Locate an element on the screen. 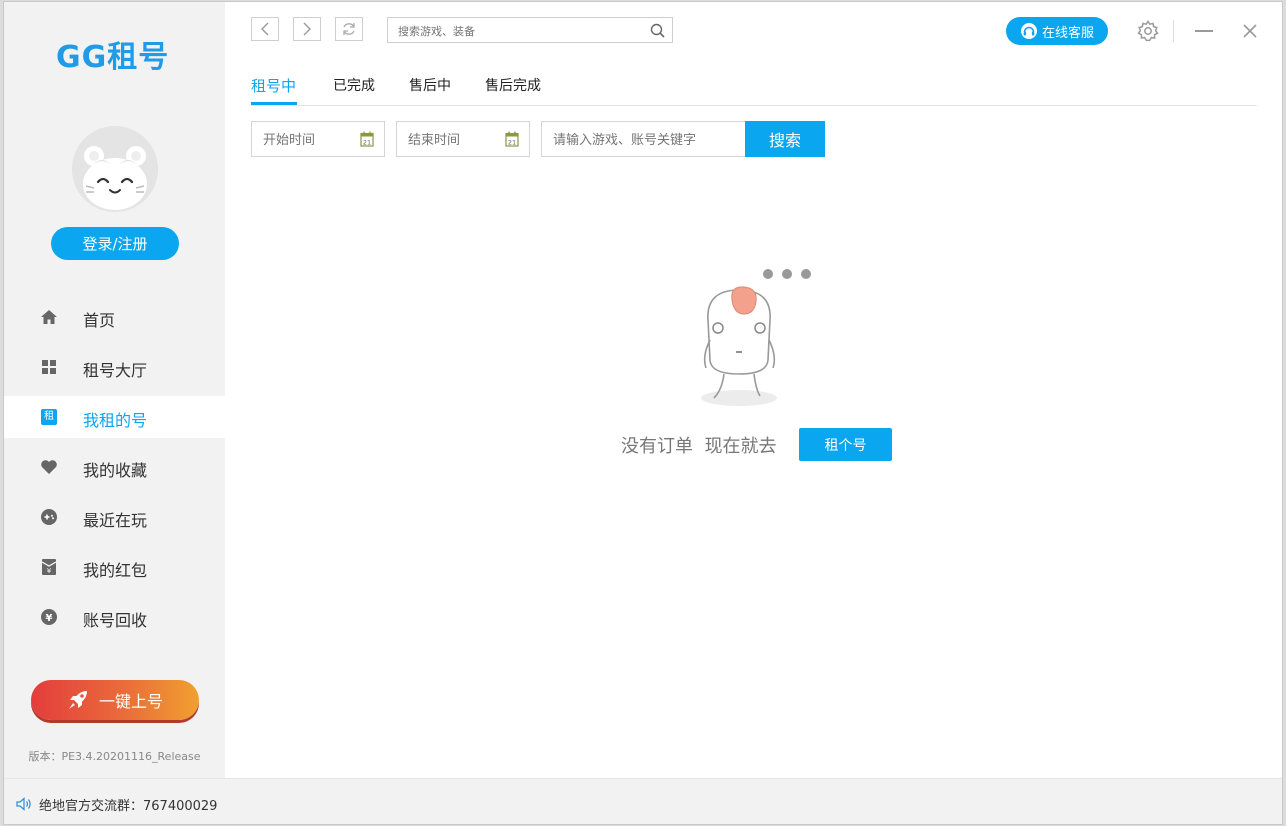 The width and height of the screenshot is (1286, 826). end-date-box: 21 is located at coordinates (463, 139).